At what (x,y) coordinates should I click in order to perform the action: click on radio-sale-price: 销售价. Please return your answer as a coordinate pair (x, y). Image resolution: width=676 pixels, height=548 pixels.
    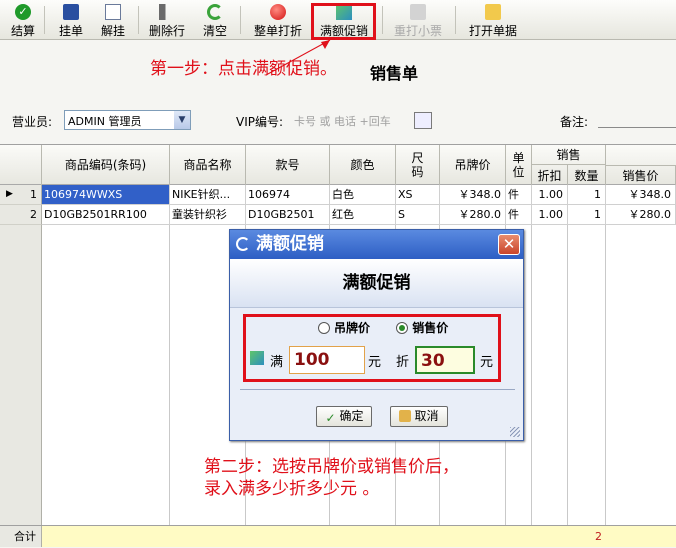
    Looking at the image, I should click on (422, 328).